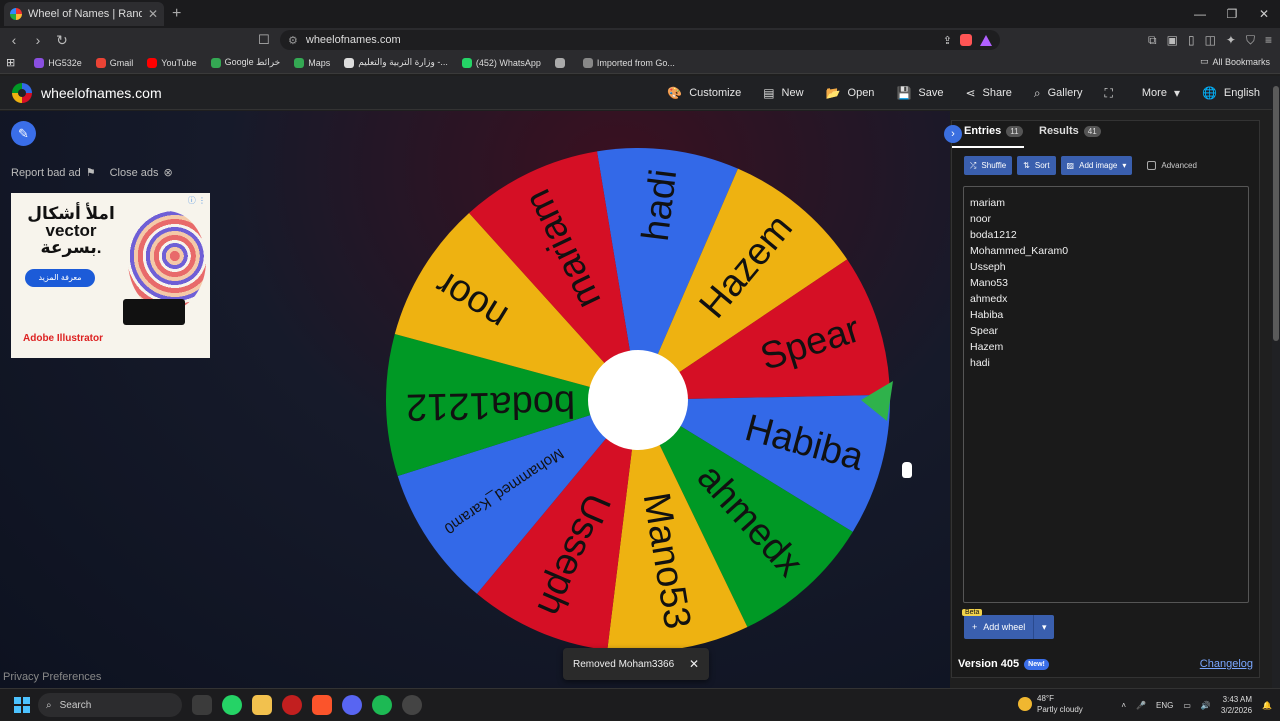  What do you see at coordinates (1191, 40) in the screenshot?
I see `sidebar-icon: ▯` at bounding box center [1191, 40].